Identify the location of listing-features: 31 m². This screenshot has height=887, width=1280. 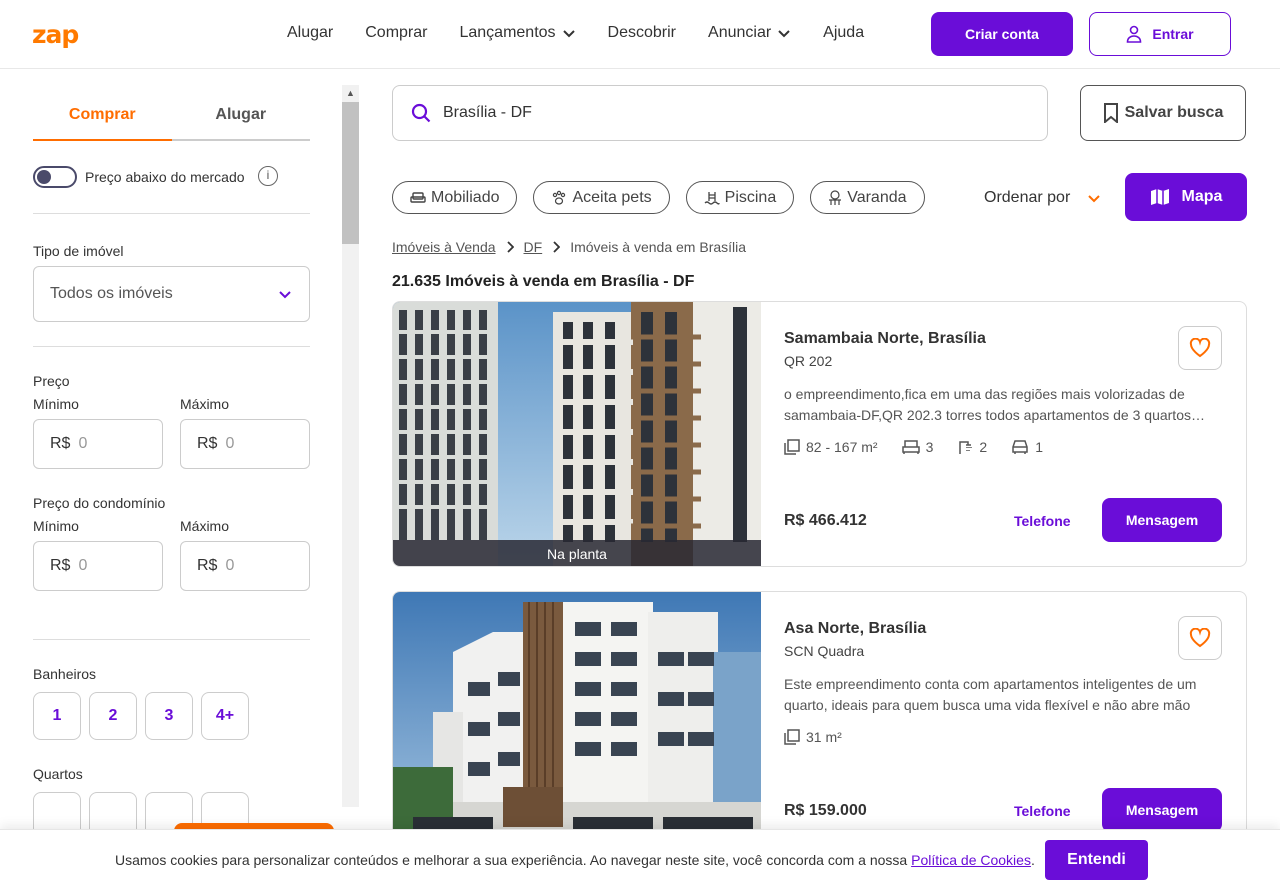
(813, 737).